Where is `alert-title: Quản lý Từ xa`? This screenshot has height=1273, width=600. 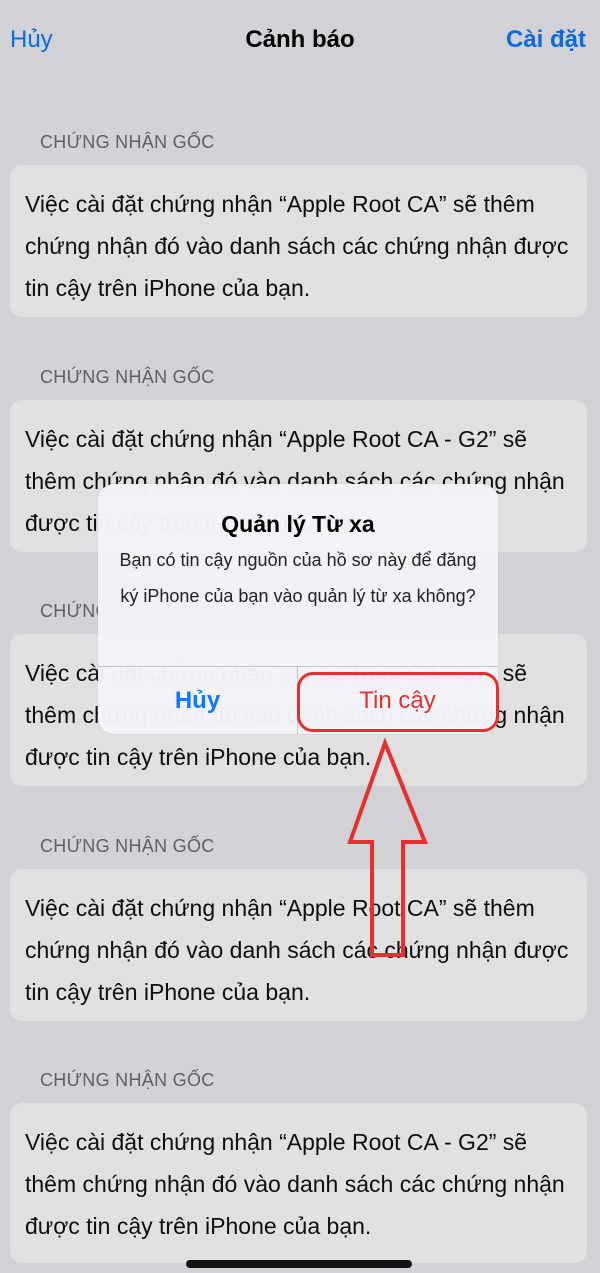 alert-title: Quản lý Từ xa is located at coordinates (298, 524).